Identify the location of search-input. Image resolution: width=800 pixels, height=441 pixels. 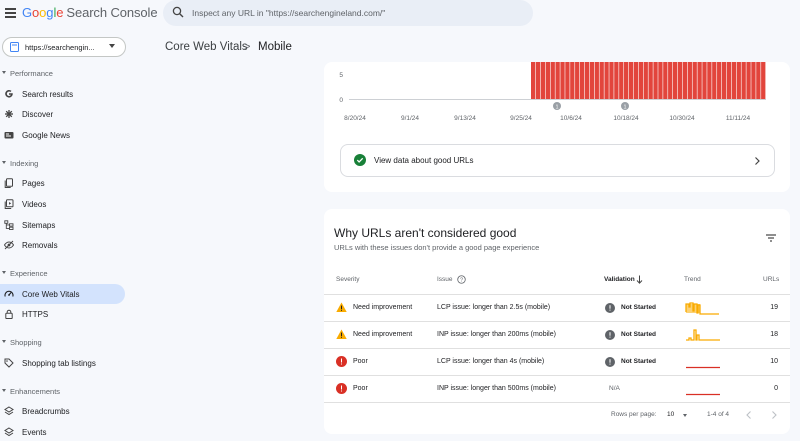
(357, 13).